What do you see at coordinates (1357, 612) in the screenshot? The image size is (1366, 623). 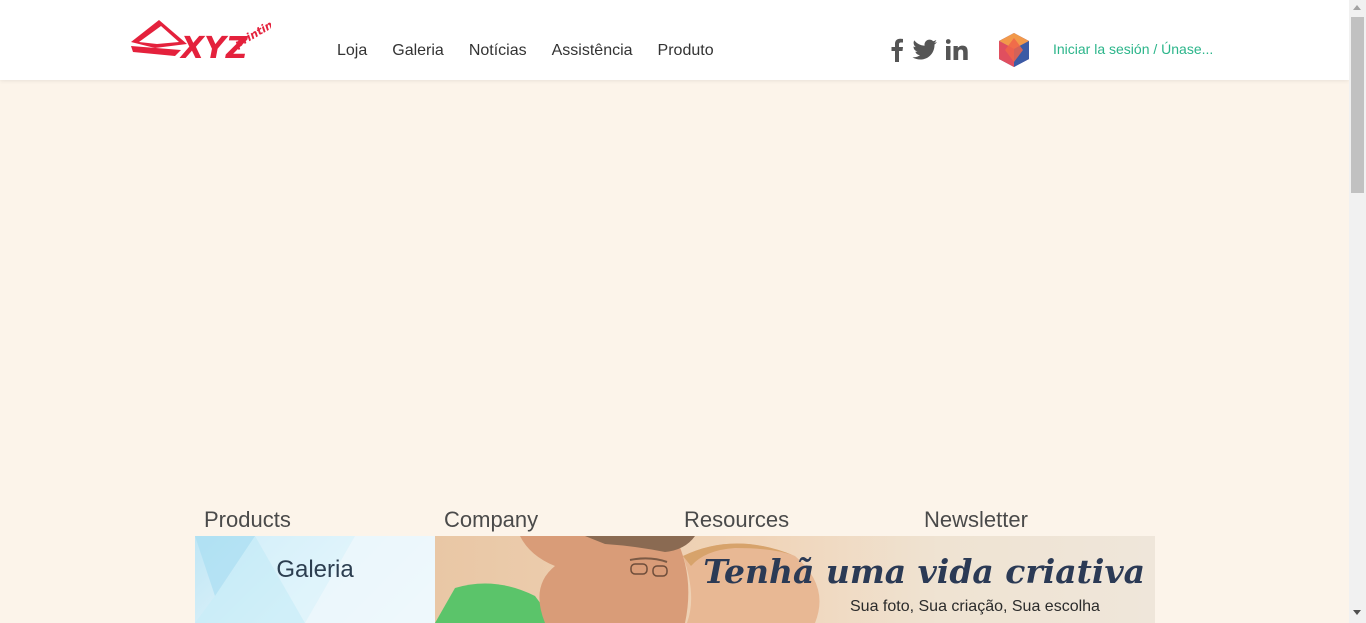 I see `scroll-down-arrow-icon` at bounding box center [1357, 612].